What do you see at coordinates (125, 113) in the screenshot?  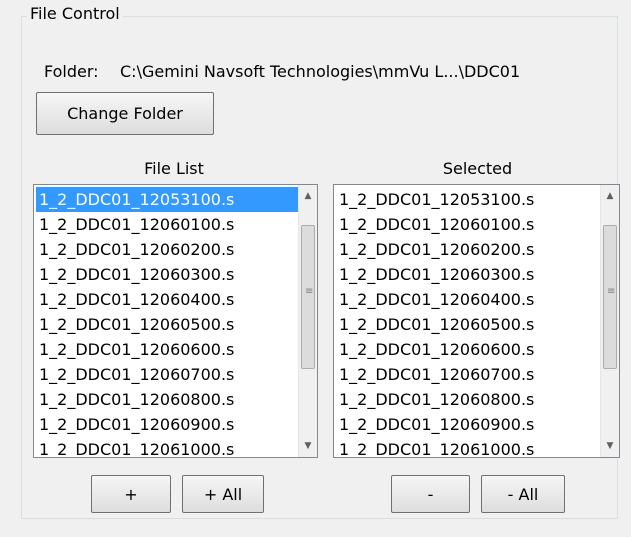 I see `change-folder-button: Change Folder` at bounding box center [125, 113].